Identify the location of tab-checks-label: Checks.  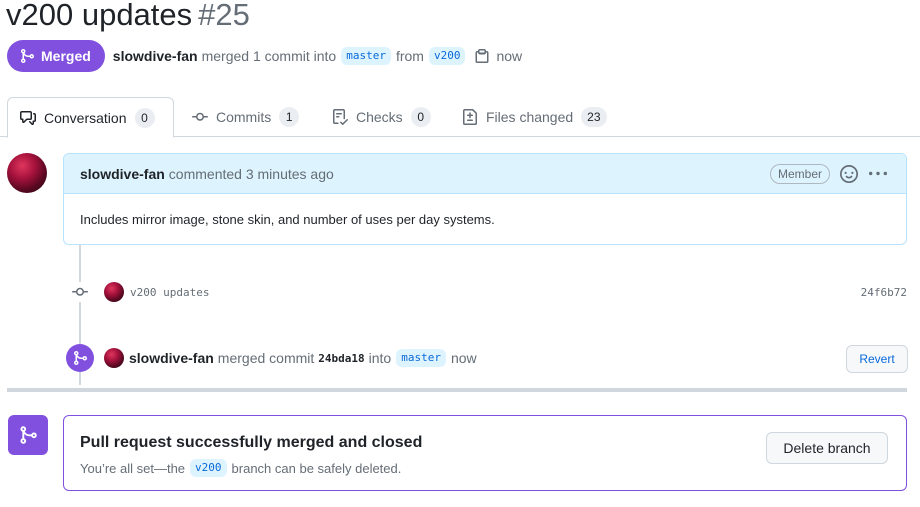
(379, 117).